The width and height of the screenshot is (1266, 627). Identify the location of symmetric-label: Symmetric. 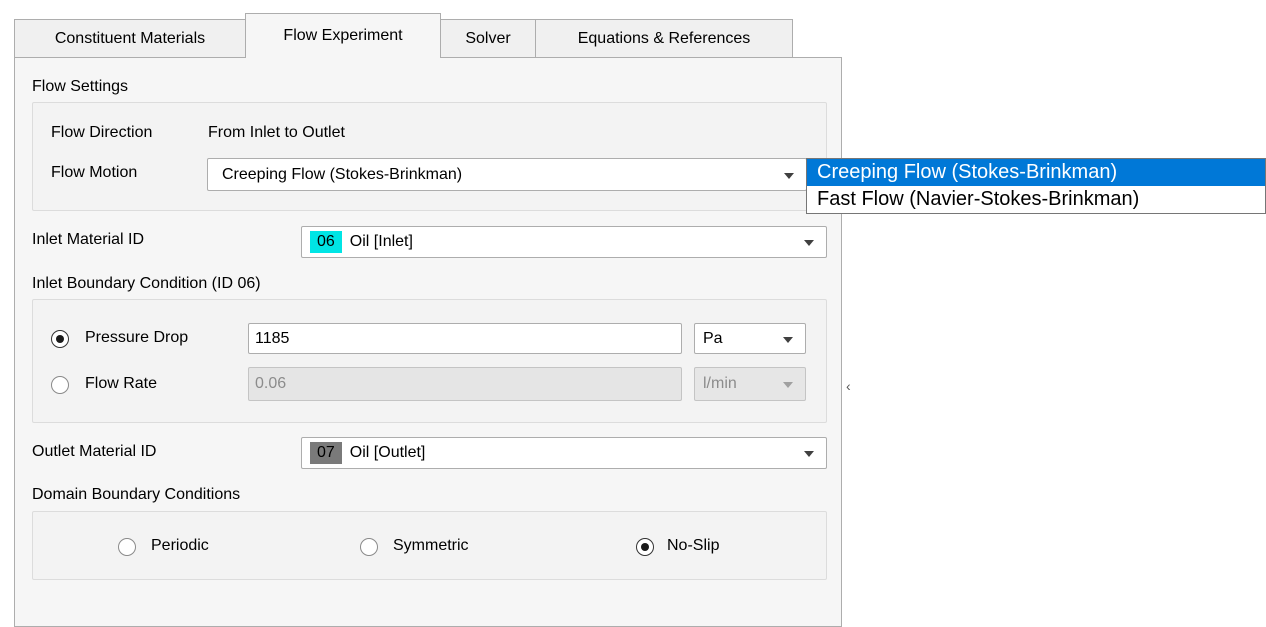
(431, 546).